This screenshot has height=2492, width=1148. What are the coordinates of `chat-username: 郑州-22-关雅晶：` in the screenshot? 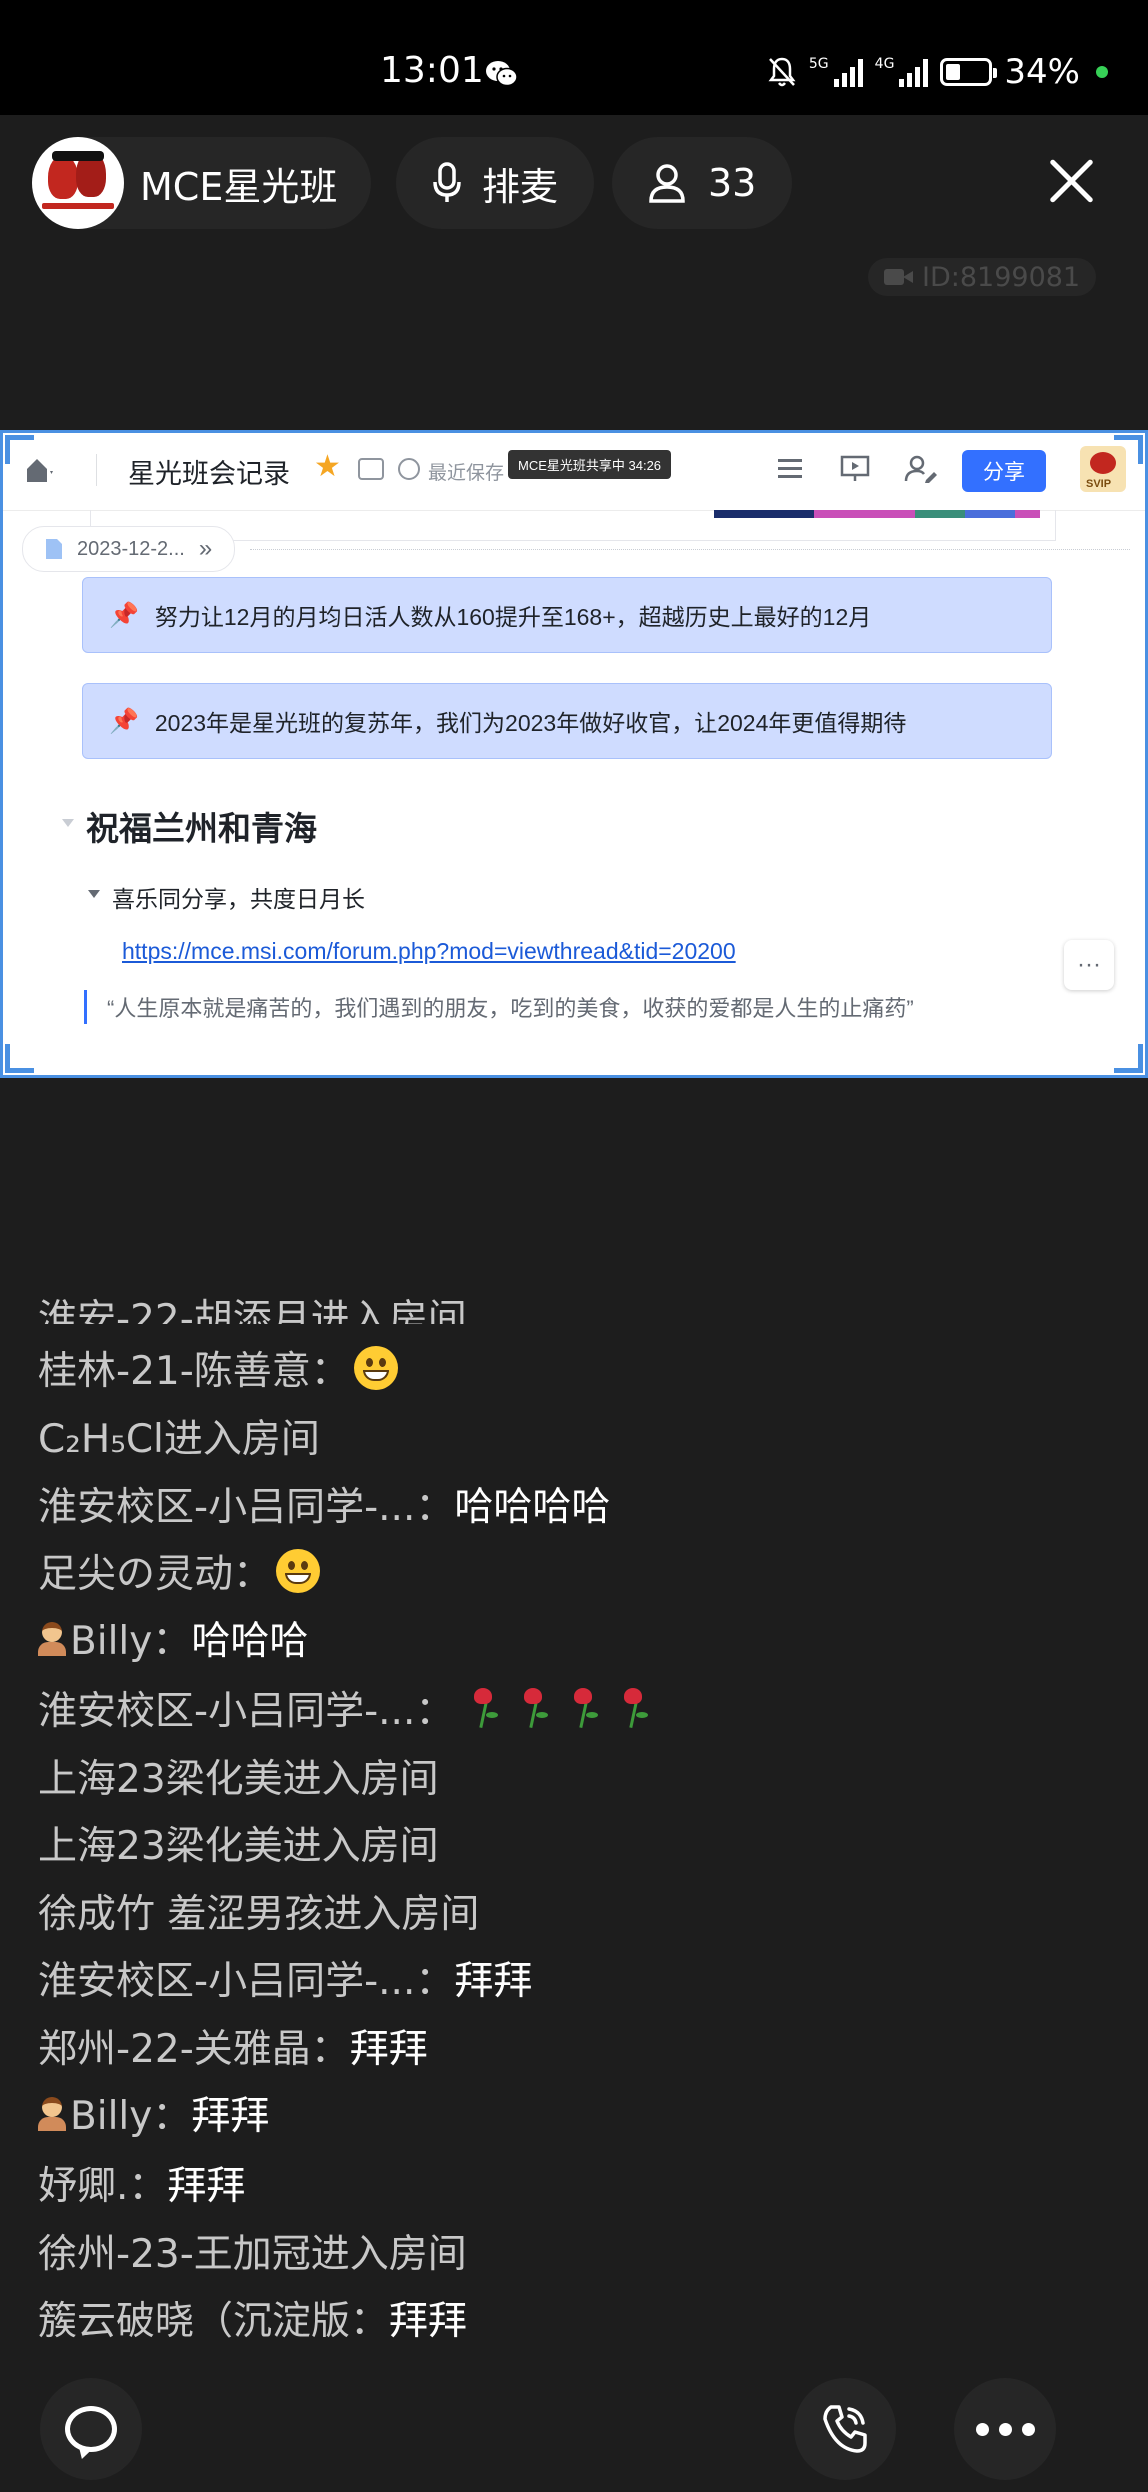 It's located at (194, 2046).